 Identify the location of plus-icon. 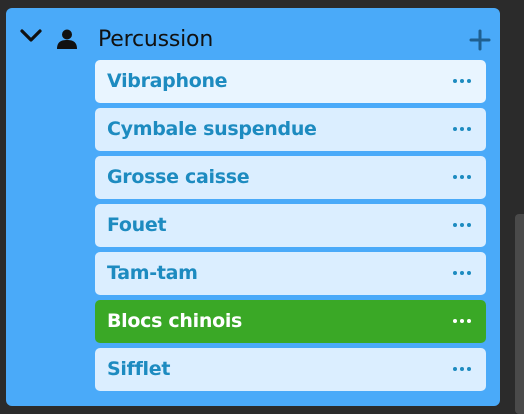
(480, 40).